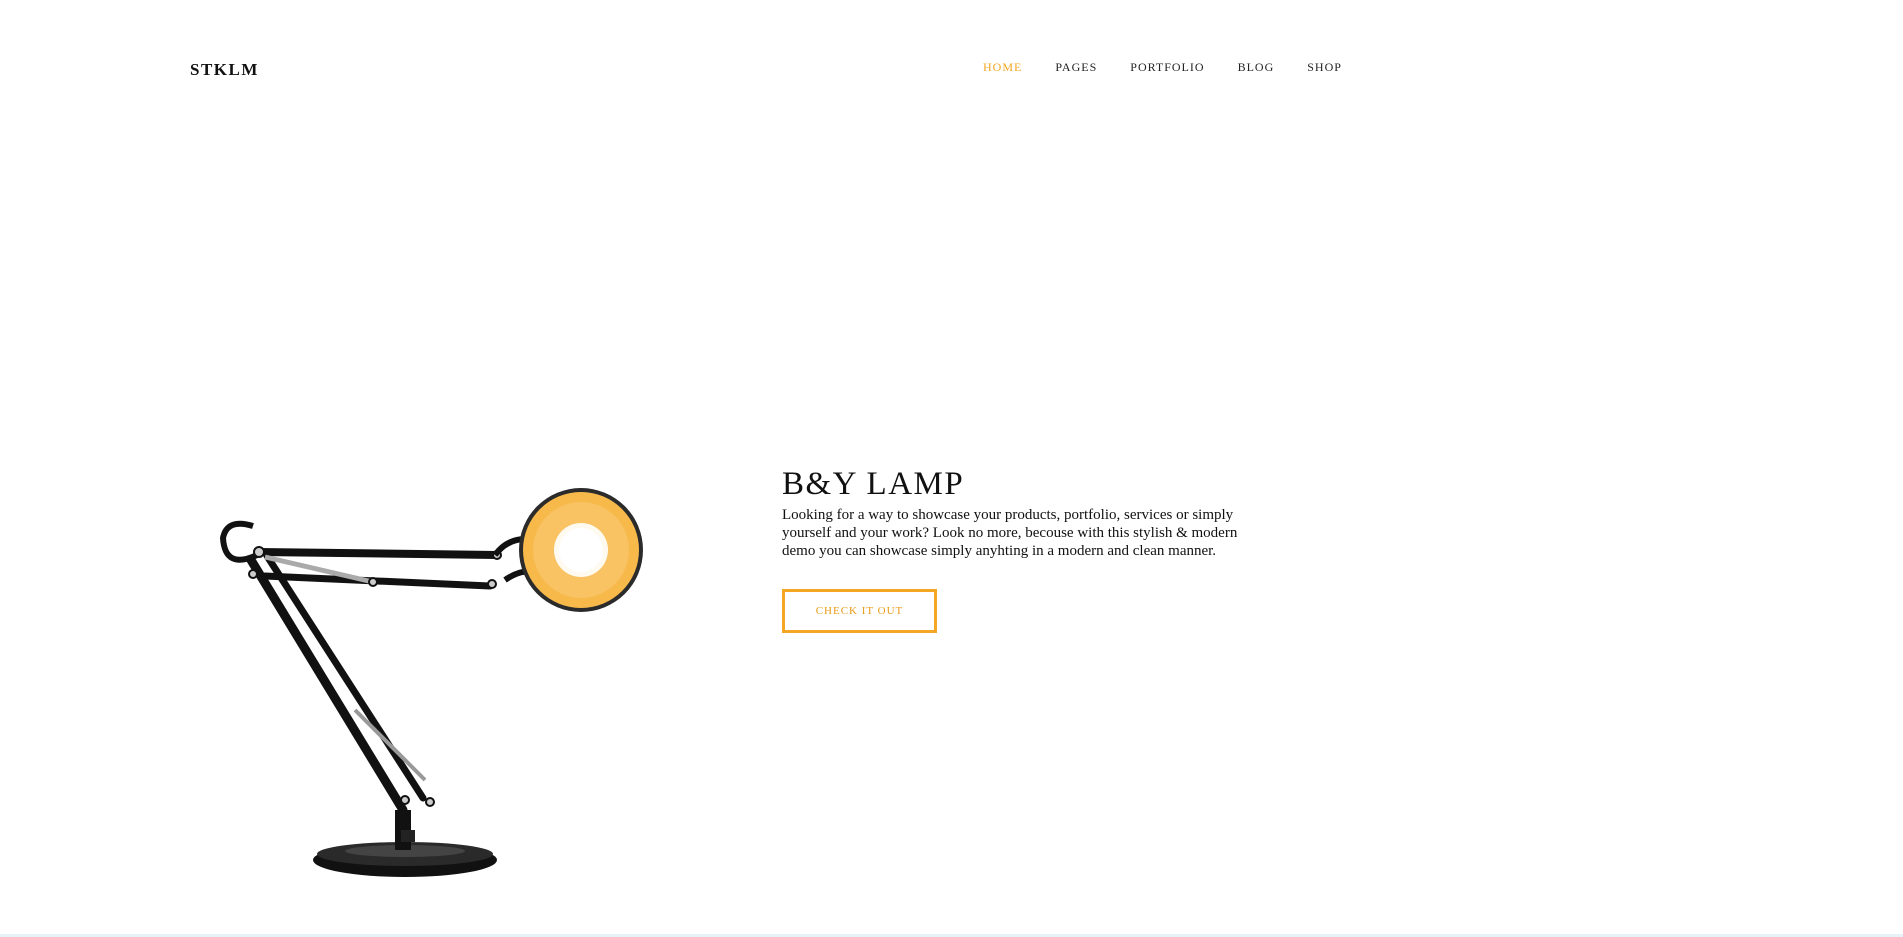 The width and height of the screenshot is (1903, 937). I want to click on nav-item-pages: PAGES, so click(1076, 67).